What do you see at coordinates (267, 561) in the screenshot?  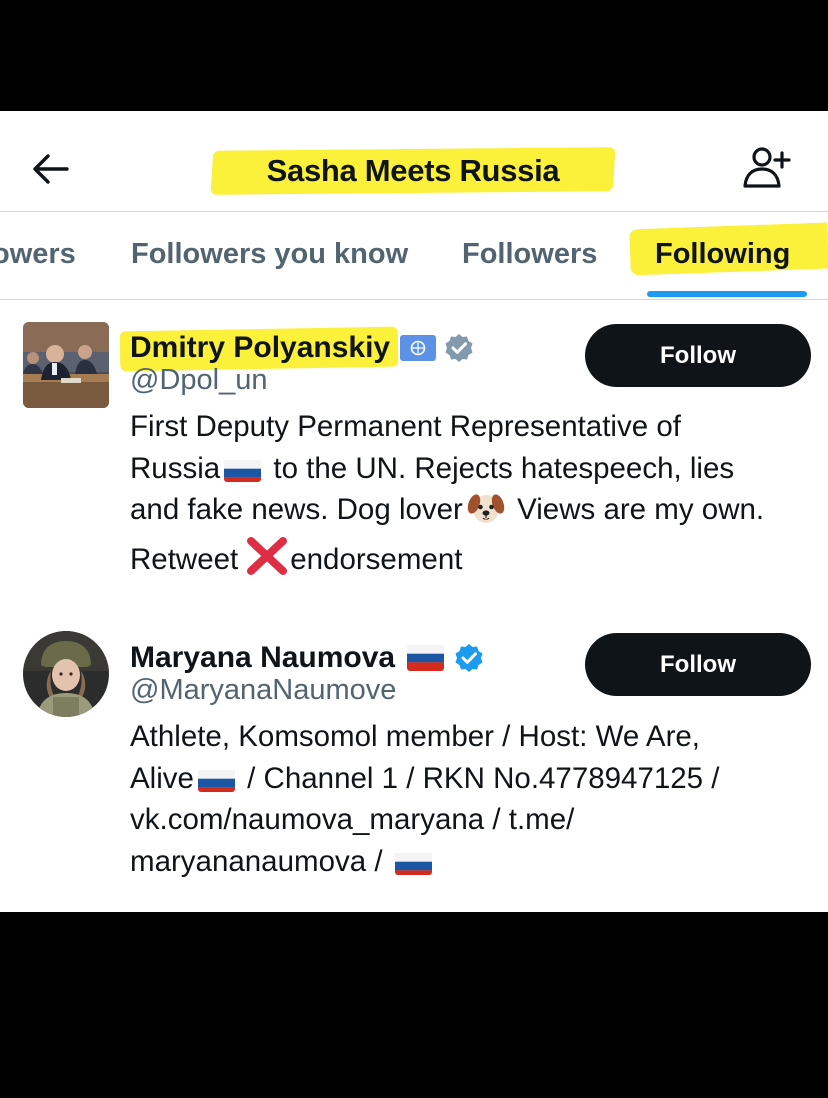 I see `cross-mark-icon` at bounding box center [267, 561].